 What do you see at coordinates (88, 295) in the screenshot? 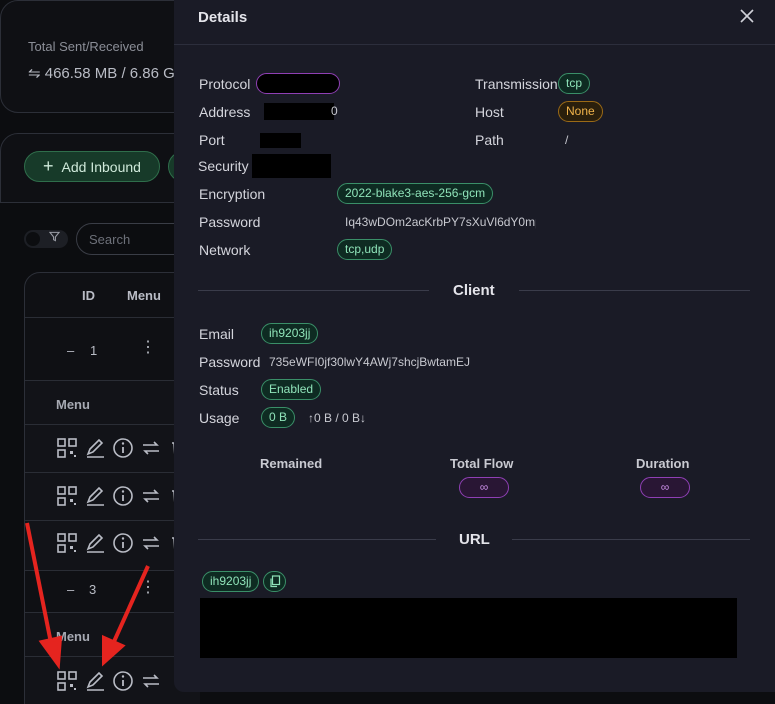
I see `col-header-id: ID` at bounding box center [88, 295].